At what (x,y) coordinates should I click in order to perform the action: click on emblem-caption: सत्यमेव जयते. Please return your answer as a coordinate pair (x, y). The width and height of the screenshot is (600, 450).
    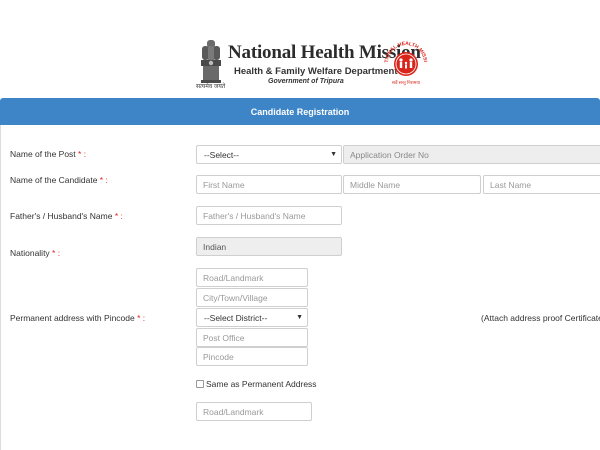
    Looking at the image, I should click on (211, 87).